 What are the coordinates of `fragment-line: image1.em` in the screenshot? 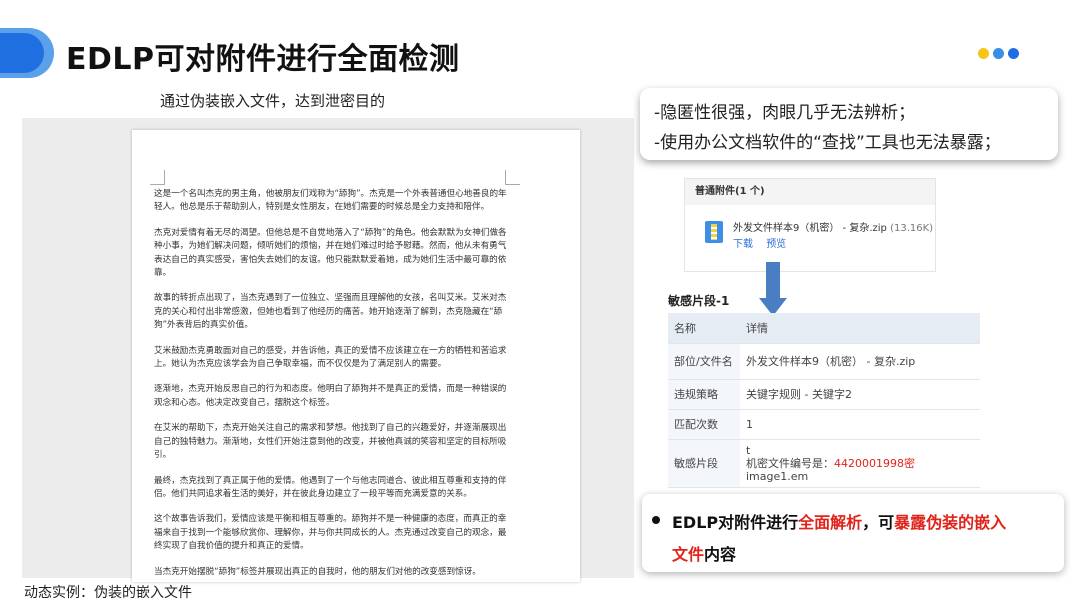 It's located at (777, 476).